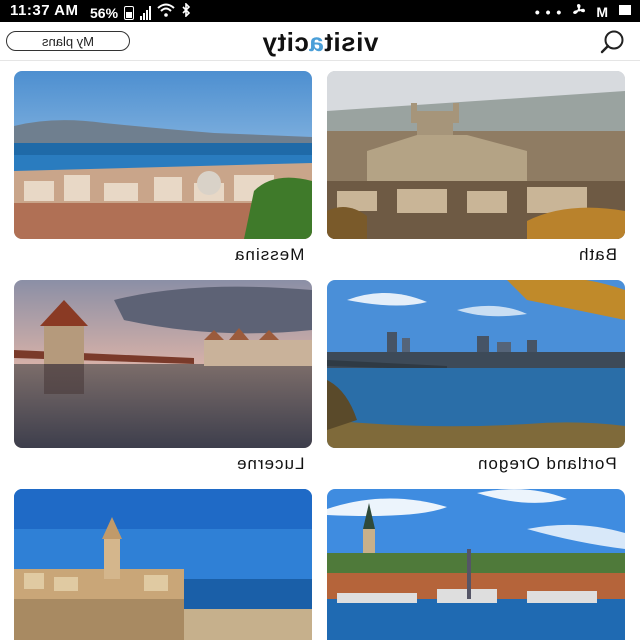 The width and height of the screenshot is (640, 640). Describe the element at coordinates (146, 12) in the screenshot. I see `signal-icon` at that location.